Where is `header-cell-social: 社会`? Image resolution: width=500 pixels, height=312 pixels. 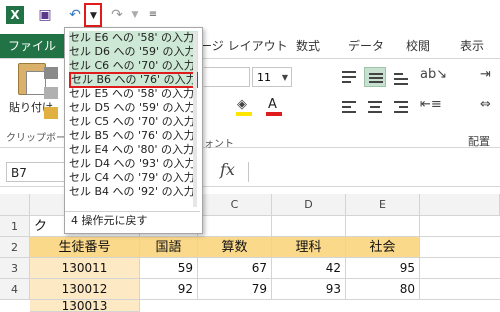 header-cell-social: 社会 is located at coordinates (383, 247).